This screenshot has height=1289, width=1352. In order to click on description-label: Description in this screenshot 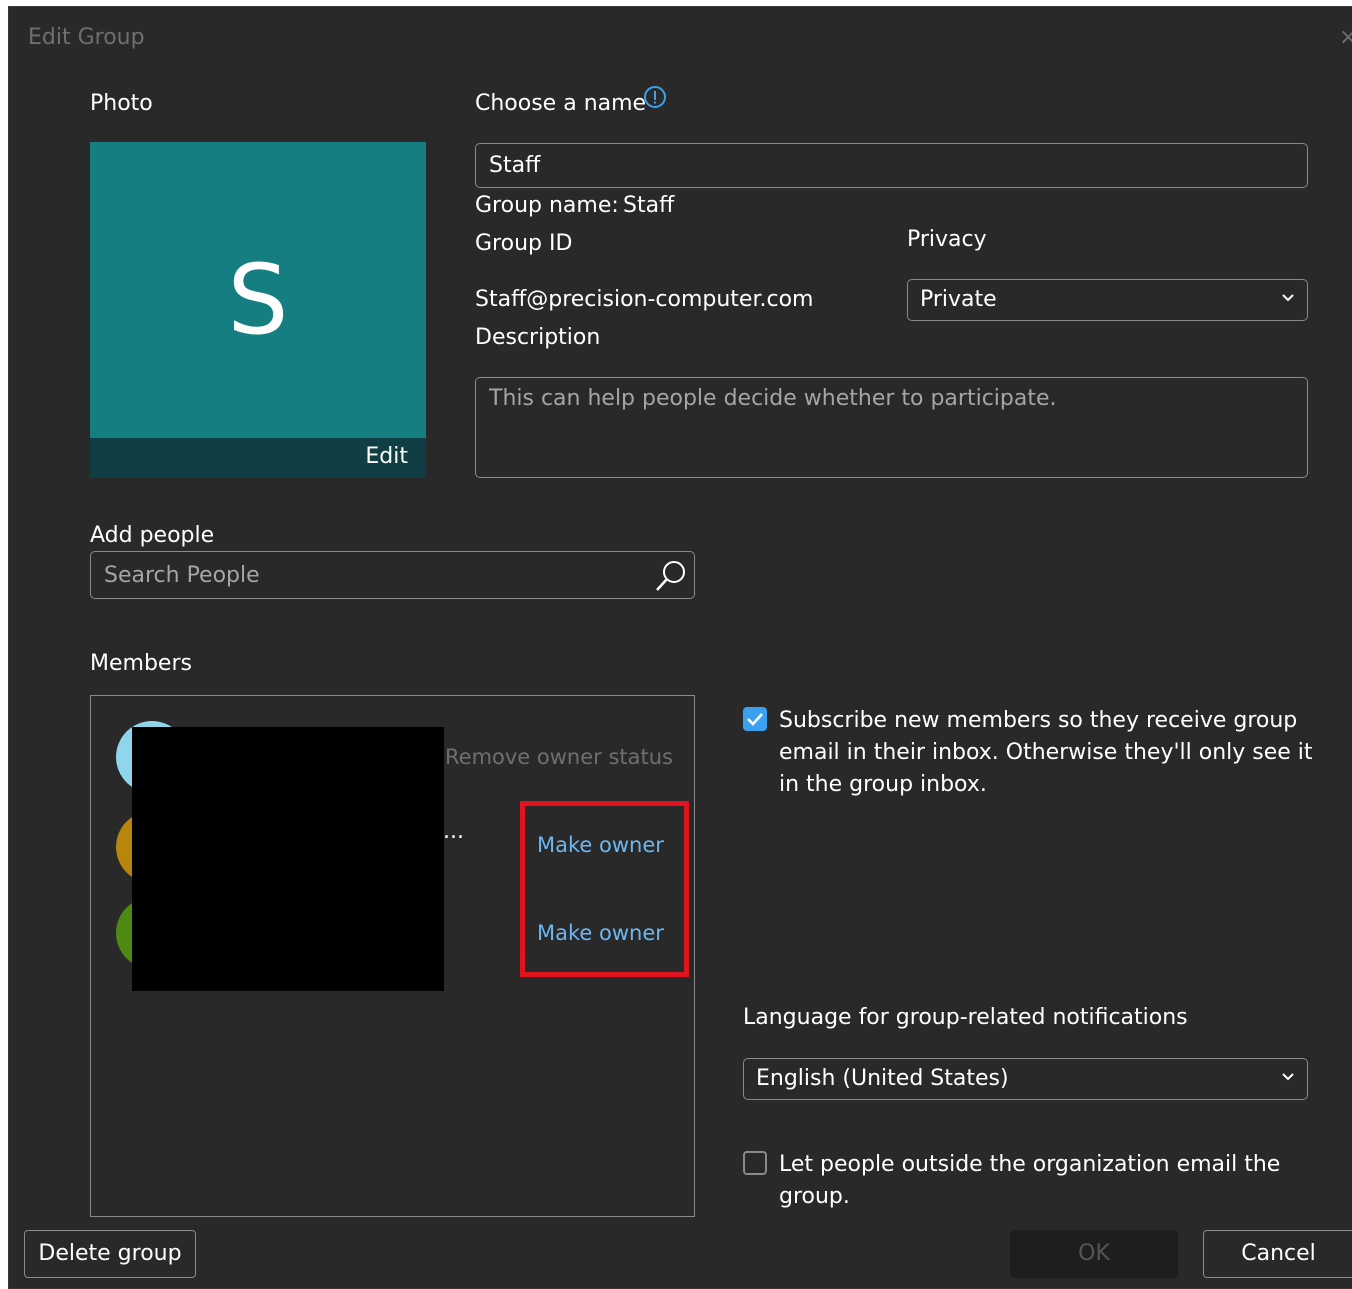, I will do `click(538, 337)`.